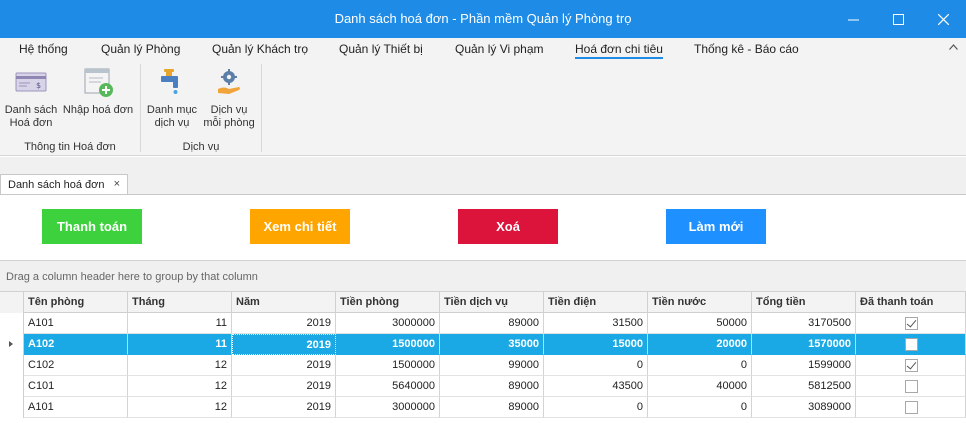  Describe the element at coordinates (140, 49) in the screenshot. I see `tab-quan-ly-phong: Quản lý Phòng` at that location.